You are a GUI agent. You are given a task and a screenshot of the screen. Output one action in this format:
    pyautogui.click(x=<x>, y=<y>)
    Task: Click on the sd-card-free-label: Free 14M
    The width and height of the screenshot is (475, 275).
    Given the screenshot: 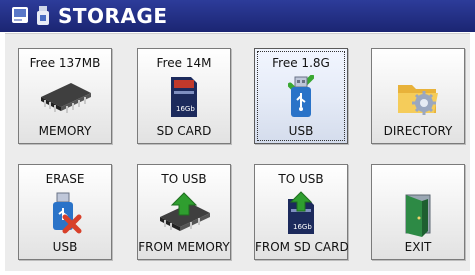 What is the action you would take?
    pyautogui.click(x=184, y=63)
    